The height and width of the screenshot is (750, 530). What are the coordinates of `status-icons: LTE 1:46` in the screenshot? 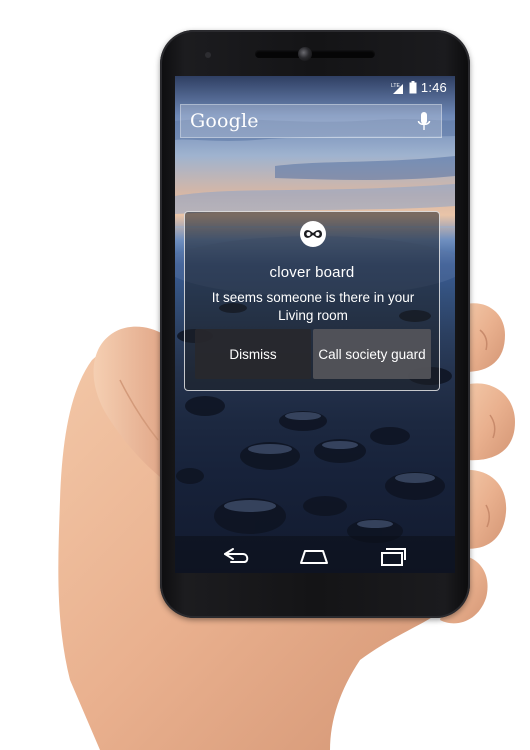 It's located at (419, 87).